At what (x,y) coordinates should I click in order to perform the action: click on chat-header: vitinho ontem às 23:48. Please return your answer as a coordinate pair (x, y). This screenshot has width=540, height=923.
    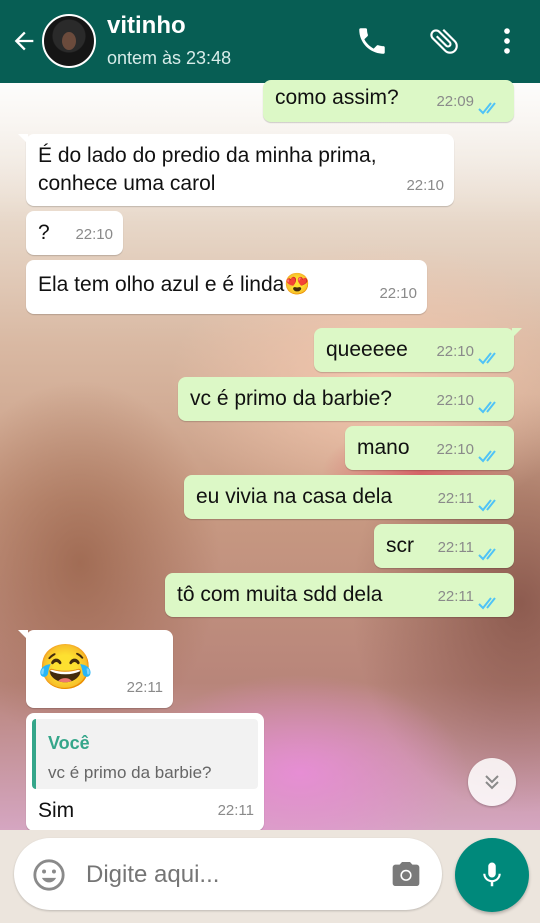
    Looking at the image, I should click on (270, 41).